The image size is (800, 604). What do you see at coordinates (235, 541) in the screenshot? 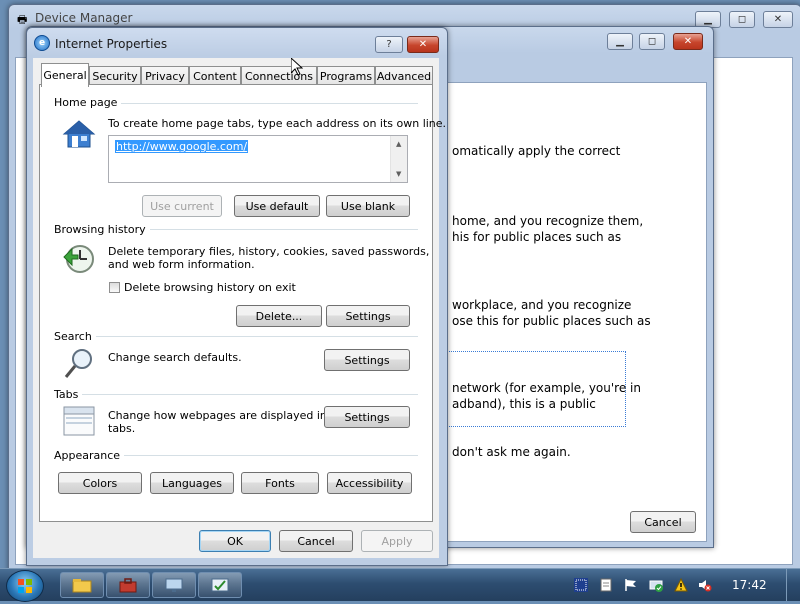
I see `ok-button: OK` at bounding box center [235, 541].